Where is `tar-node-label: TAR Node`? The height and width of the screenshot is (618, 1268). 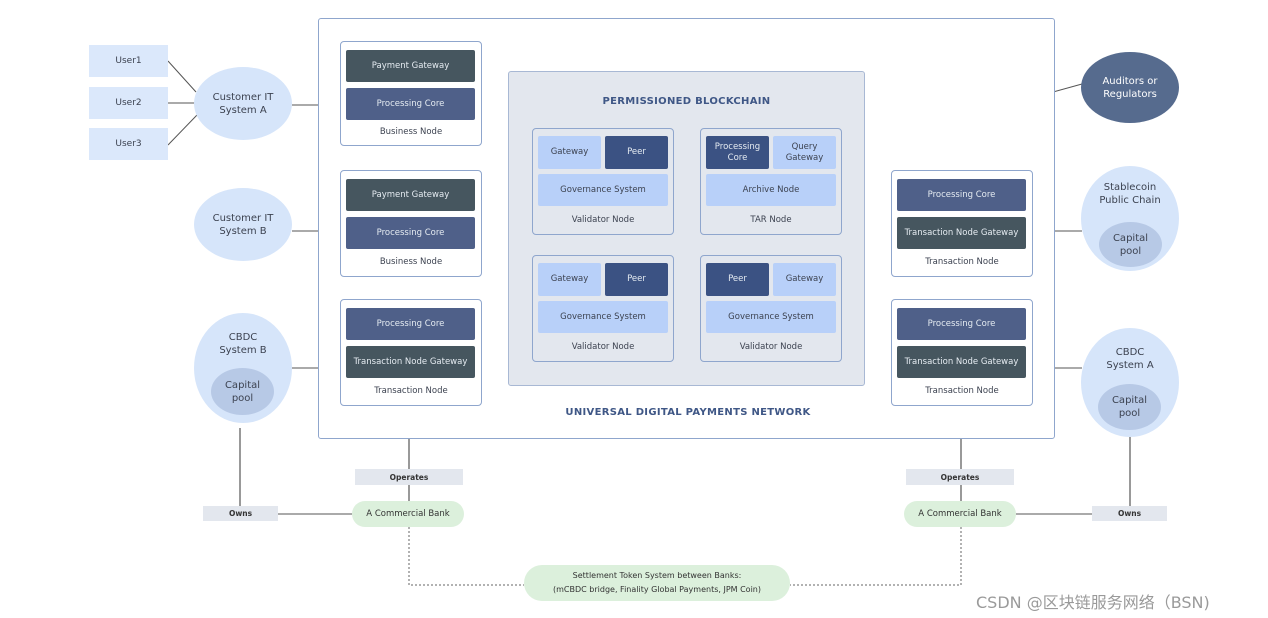
tar-node-label: TAR Node is located at coordinates (771, 220).